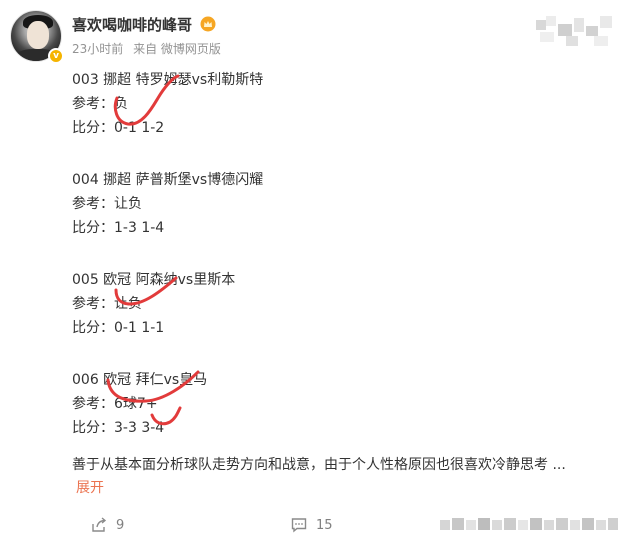 This screenshot has height=540, width=624. Describe the element at coordinates (118, 228) in the screenshot. I see `match-score: 比分：1-3 1-4` at that location.